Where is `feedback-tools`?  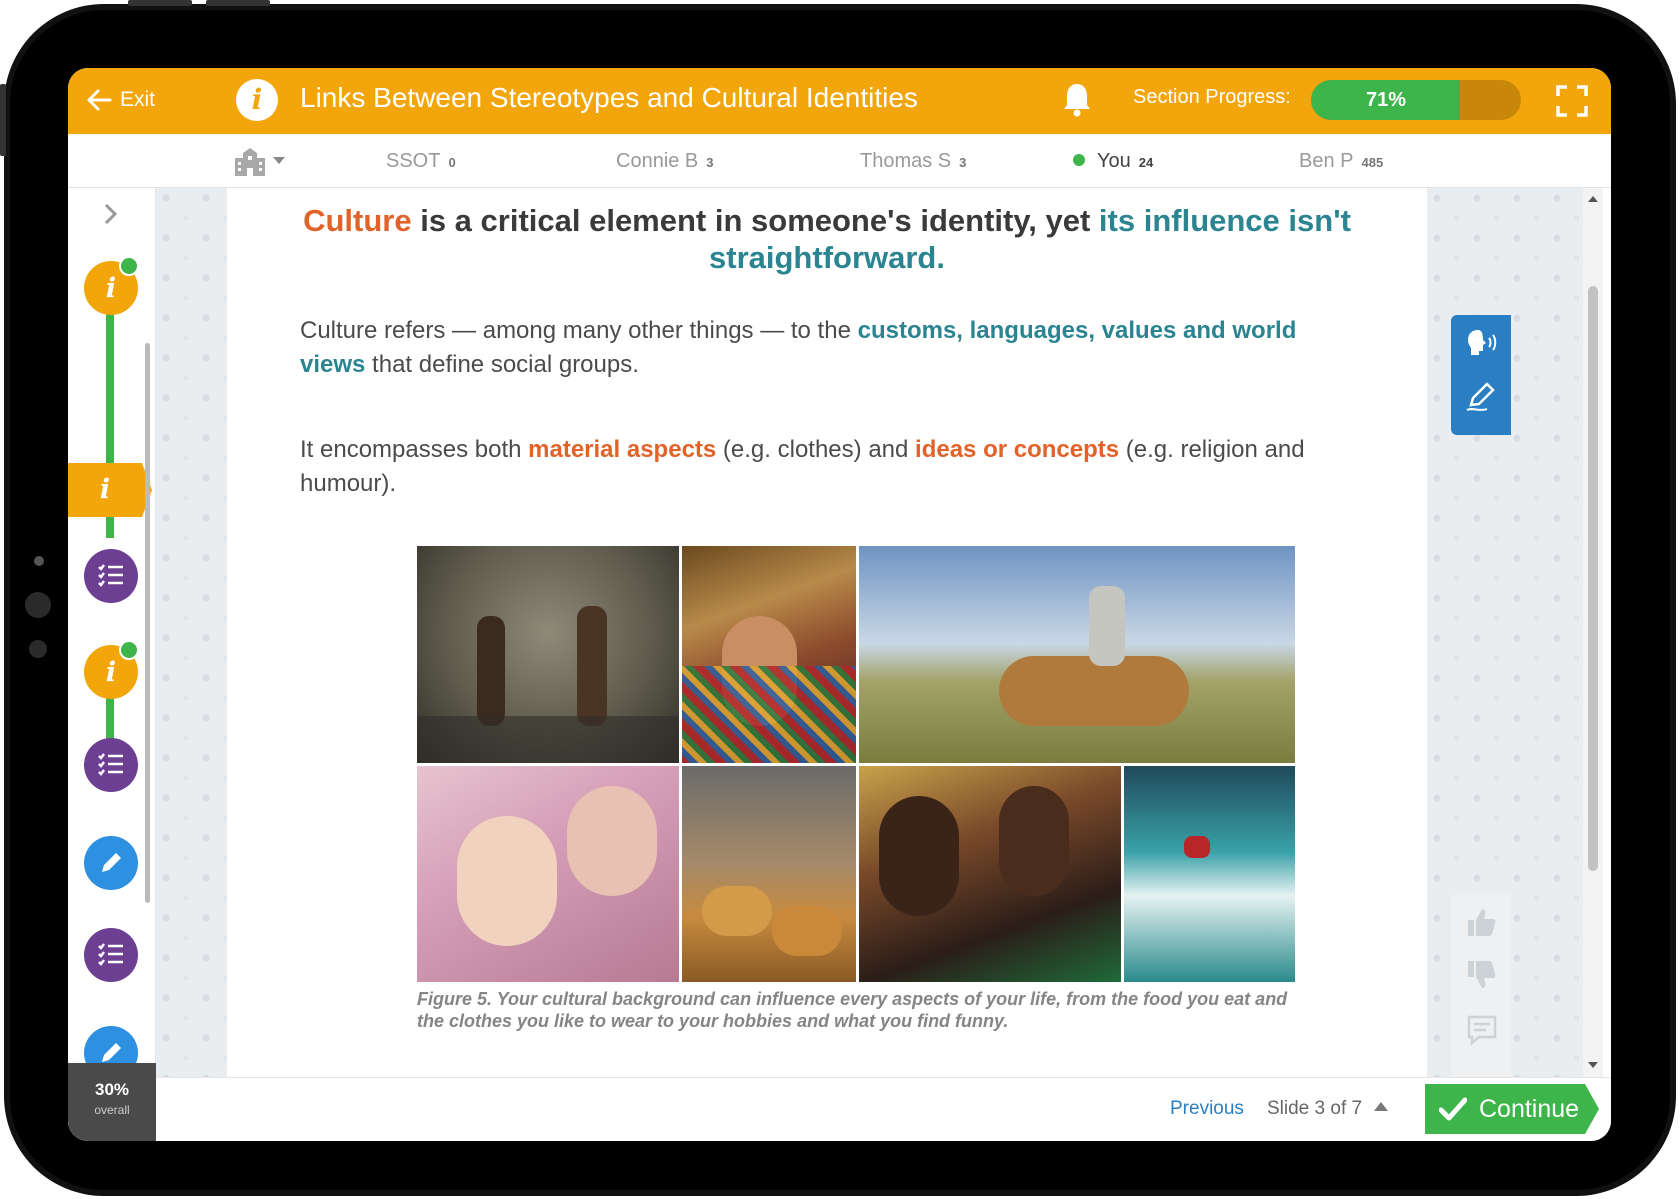 feedback-tools is located at coordinates (1481, 985).